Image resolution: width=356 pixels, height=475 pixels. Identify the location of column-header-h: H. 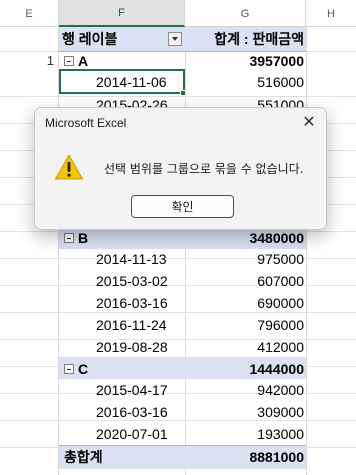
(331, 13).